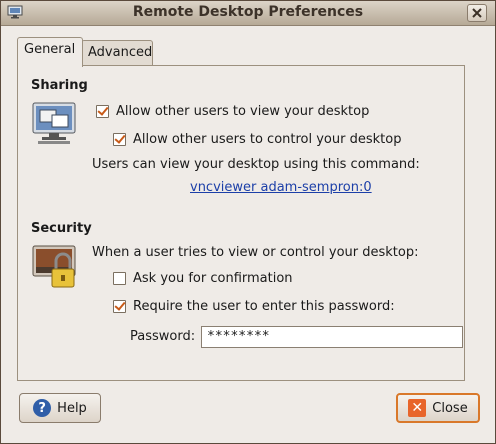 The image size is (496, 444). What do you see at coordinates (119, 306) in the screenshot?
I see `require-password-checkbox` at bounding box center [119, 306].